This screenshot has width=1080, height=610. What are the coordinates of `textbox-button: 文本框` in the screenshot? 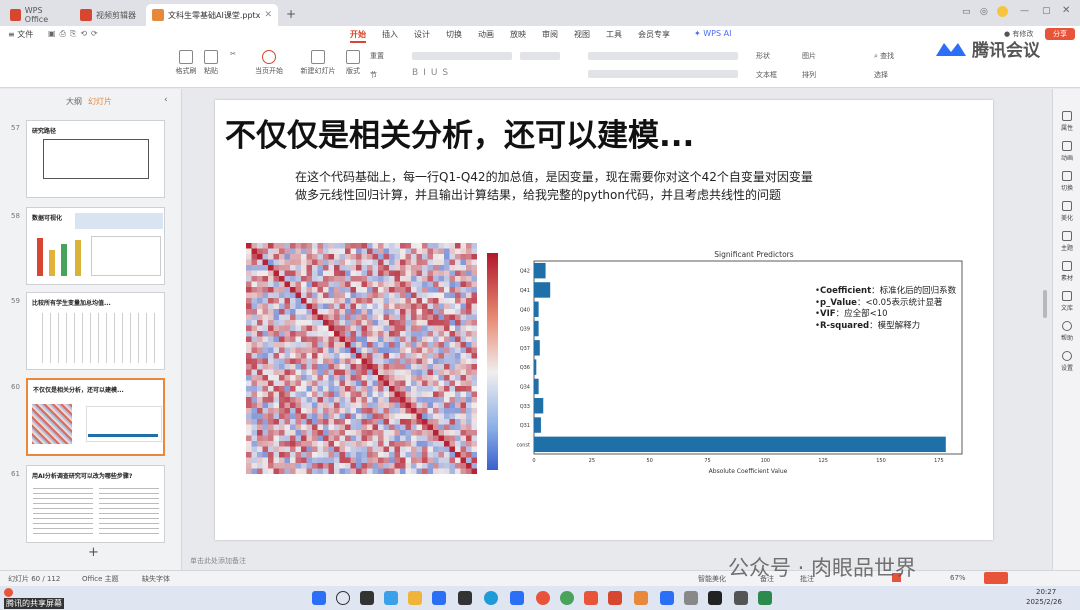 It's located at (776, 75).